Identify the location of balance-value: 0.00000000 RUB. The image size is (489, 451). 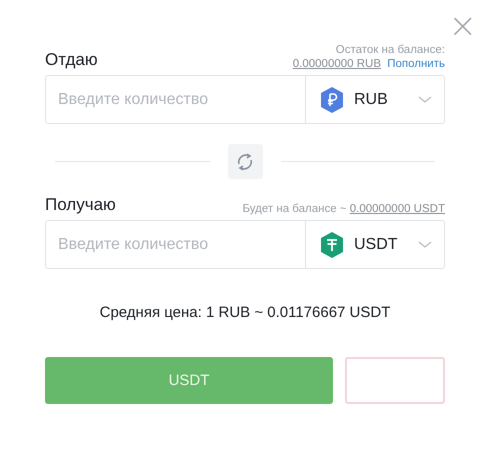
(337, 64).